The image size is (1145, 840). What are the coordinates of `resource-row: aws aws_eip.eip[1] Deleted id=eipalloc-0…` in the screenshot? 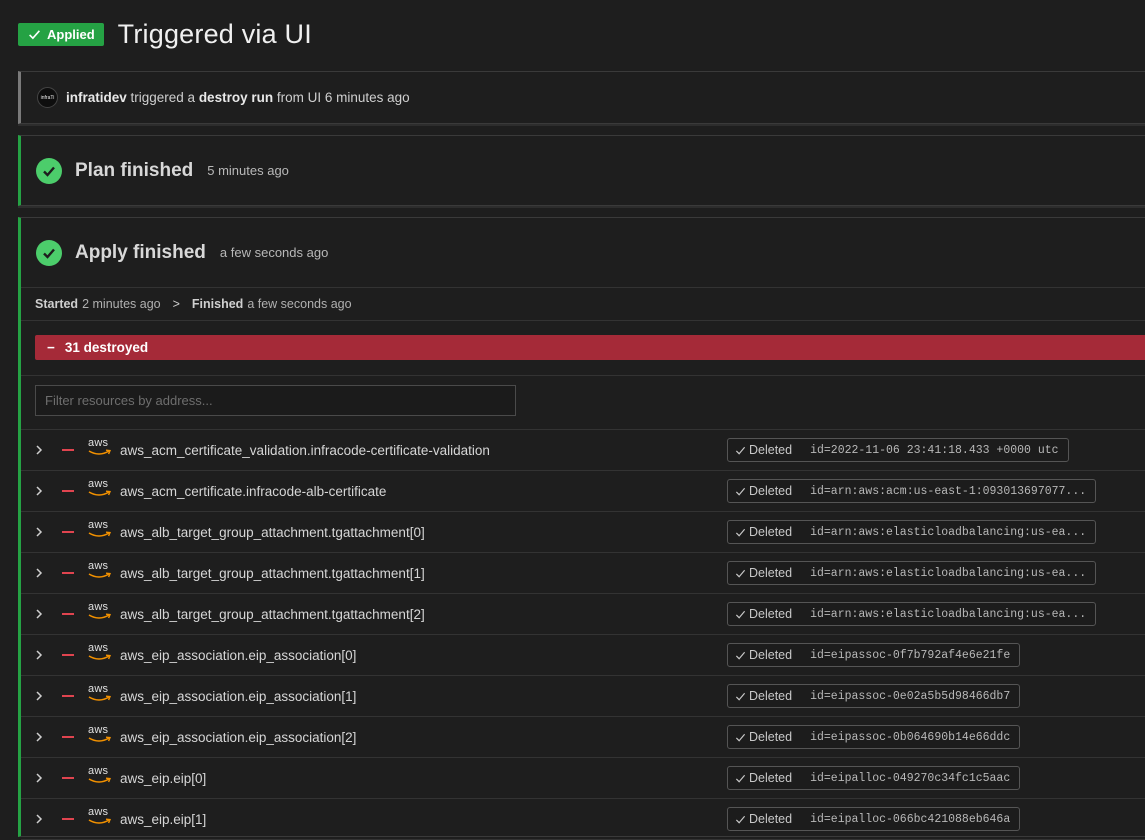 It's located at (583, 819).